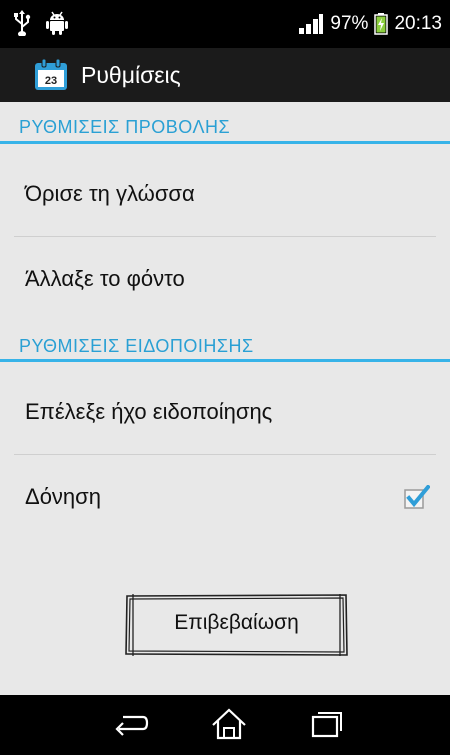  Describe the element at coordinates (418, 23) in the screenshot. I see `status-time: 20:13` at that location.